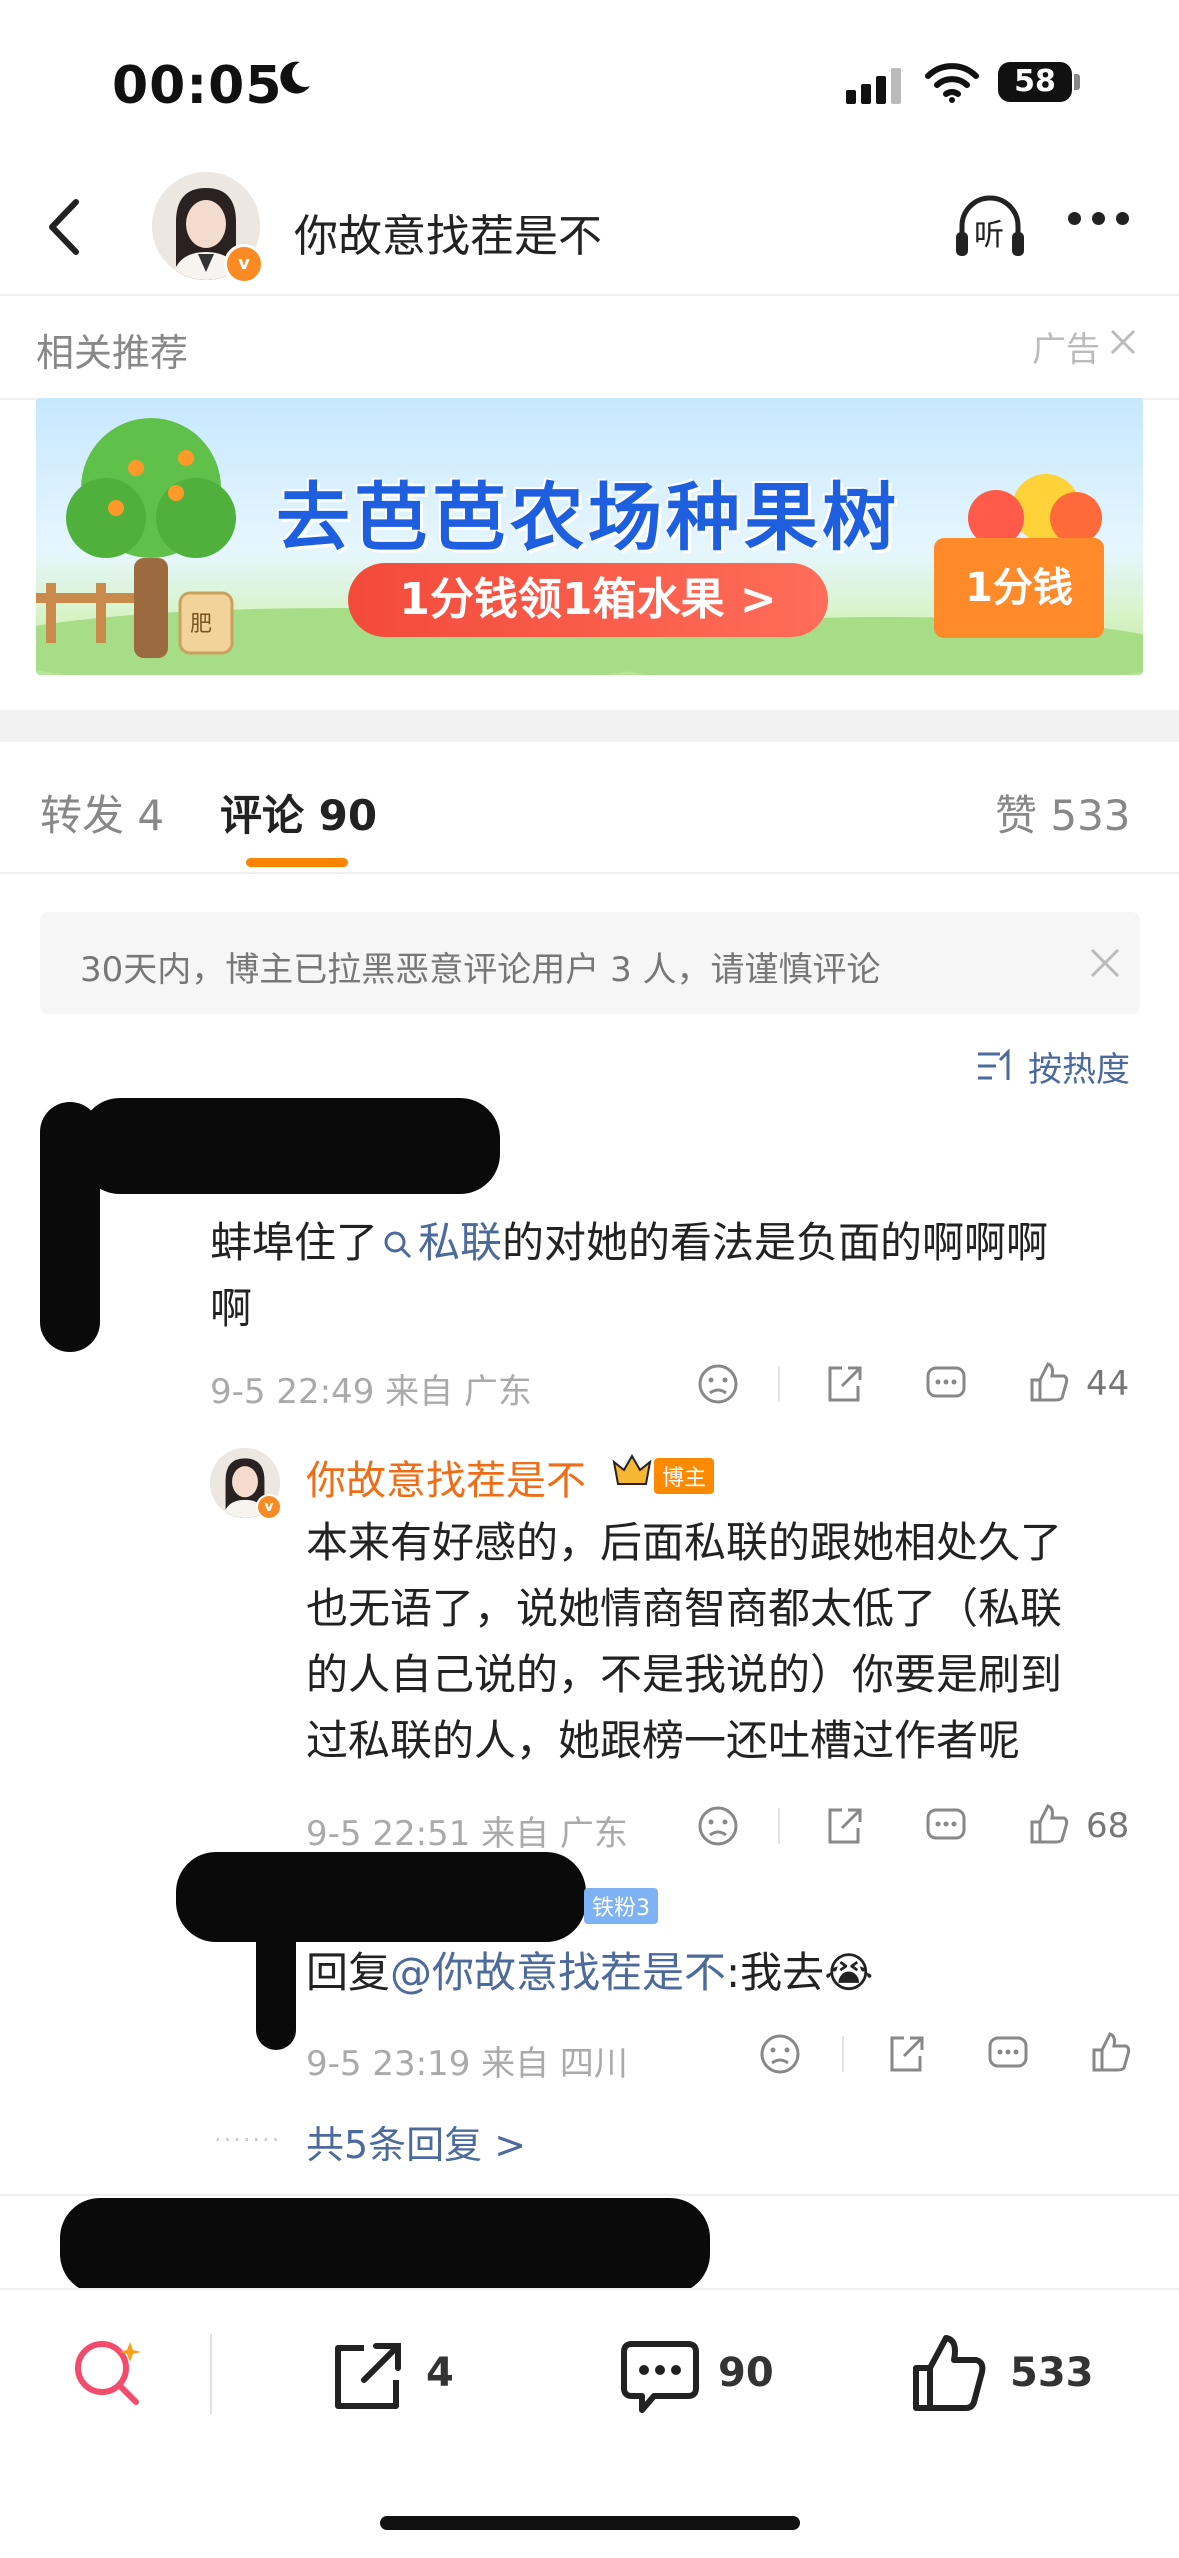 The width and height of the screenshot is (1179, 2558). Describe the element at coordinates (416, 2141) in the screenshot. I see `more-replies-link: 共5条回复 >` at that location.